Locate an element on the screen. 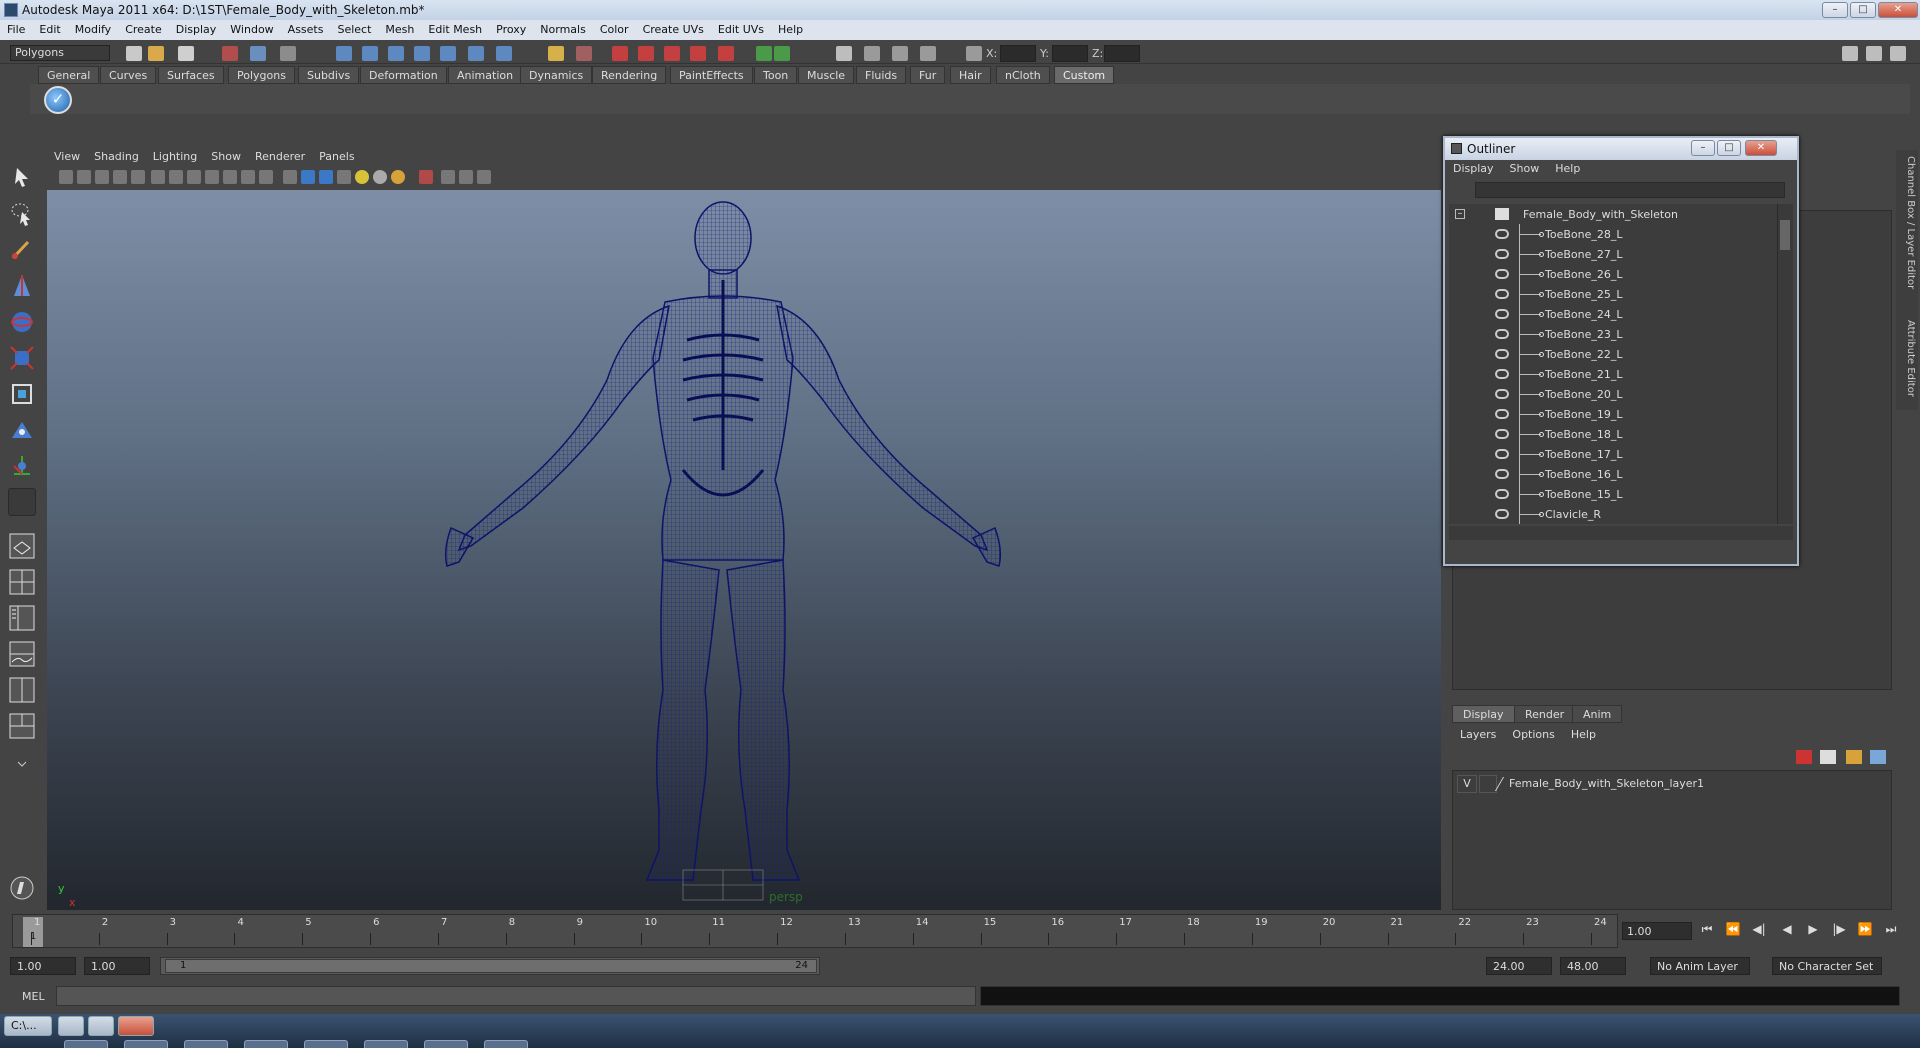  outliner-row: ToeBone_27_L is located at coordinates (1613, 254).